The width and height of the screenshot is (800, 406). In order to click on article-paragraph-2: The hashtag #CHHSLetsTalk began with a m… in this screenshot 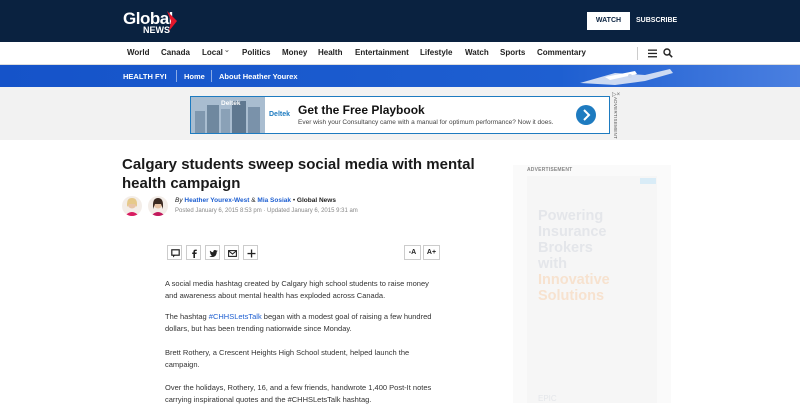, I will do `click(300, 323)`.